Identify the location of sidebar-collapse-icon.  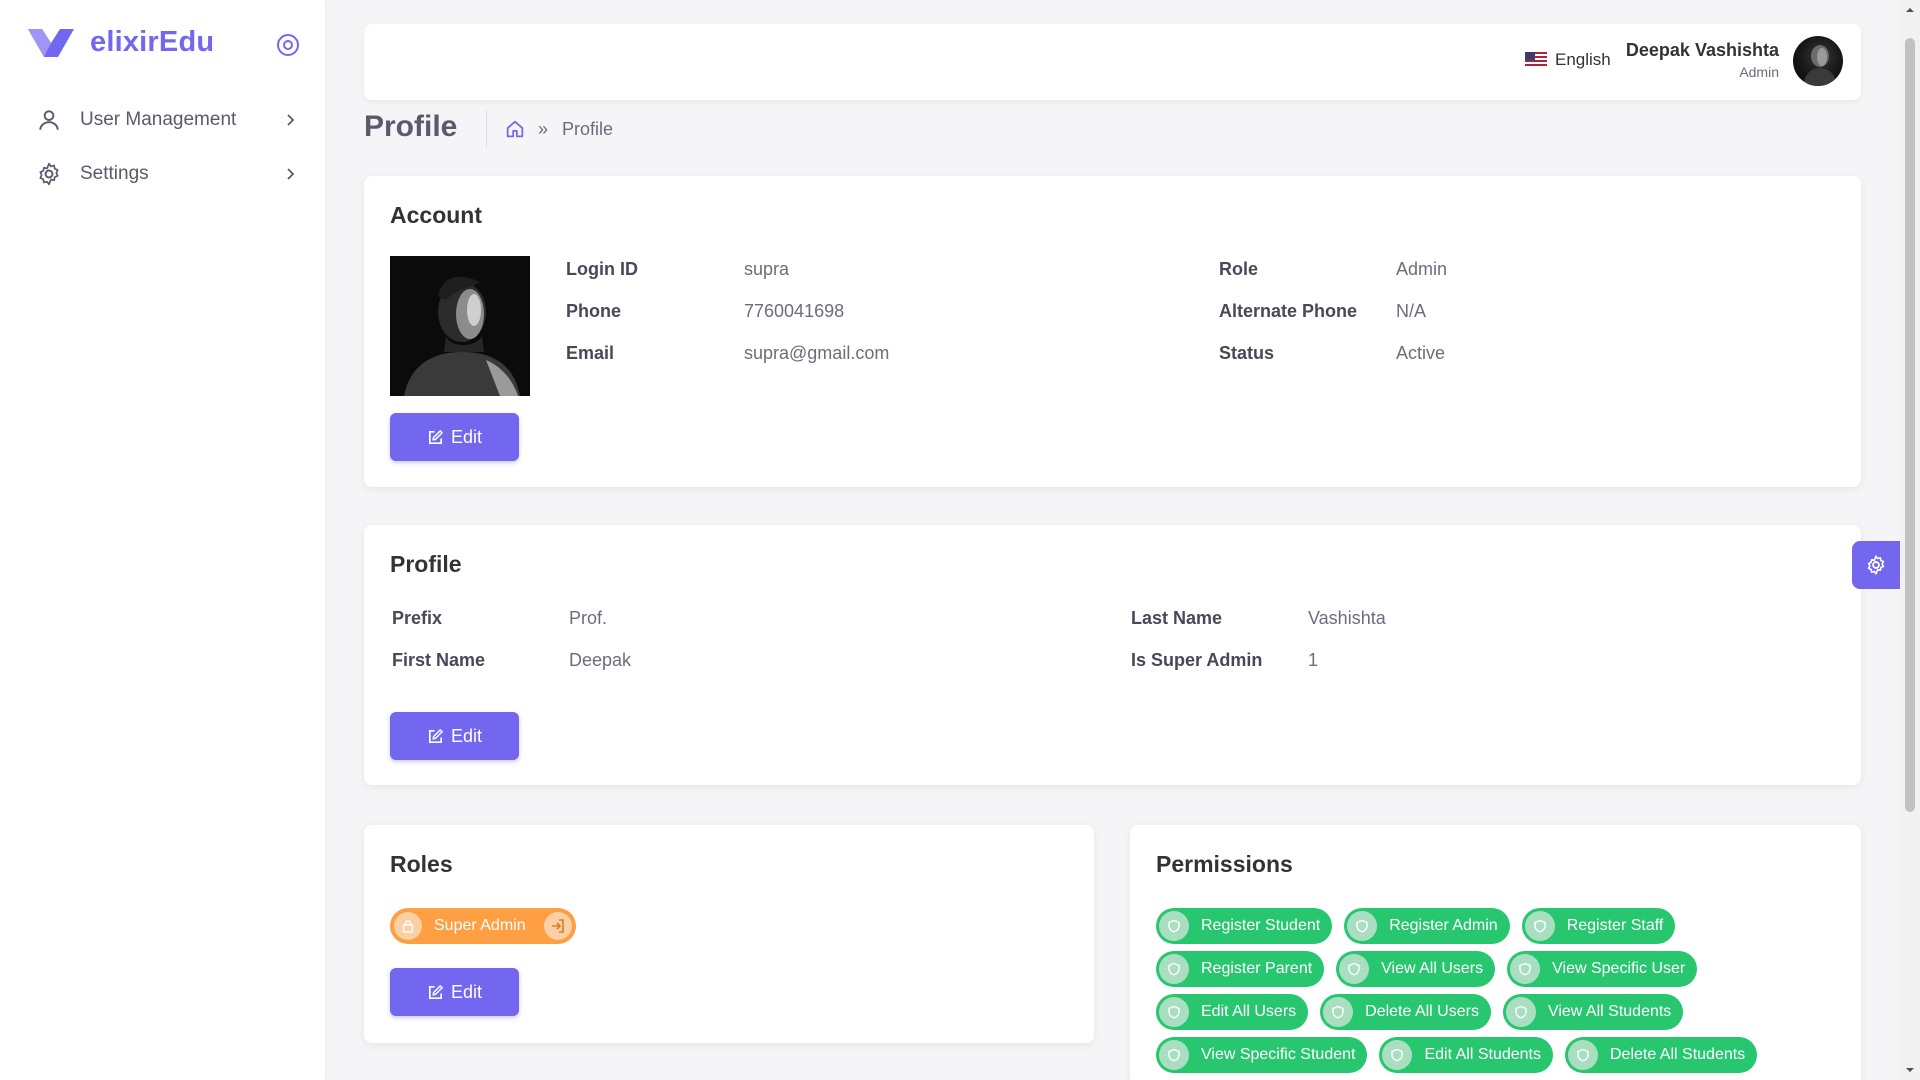
(288, 45).